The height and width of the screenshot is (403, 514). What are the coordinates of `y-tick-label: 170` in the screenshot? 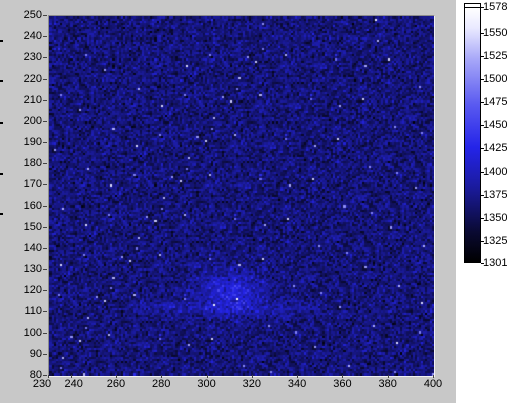 It's located at (32, 184).